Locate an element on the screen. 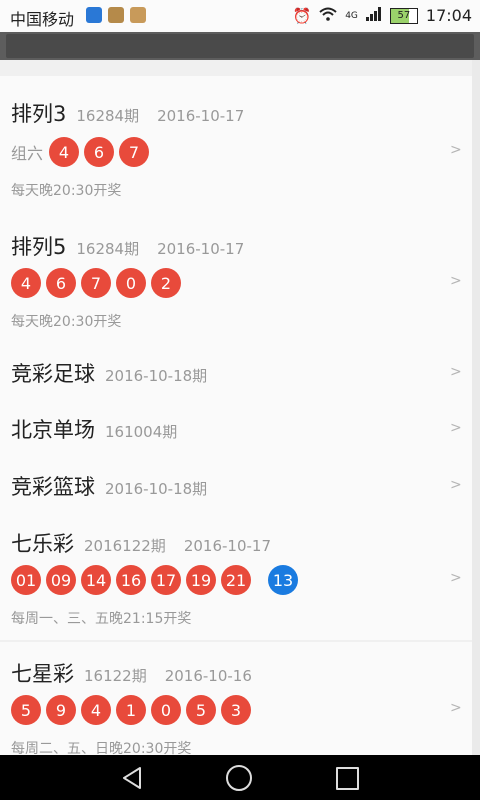 Image resolution: width=480 pixels, height=800 pixels. lottery-name: 七乐彩 is located at coordinates (42, 544).